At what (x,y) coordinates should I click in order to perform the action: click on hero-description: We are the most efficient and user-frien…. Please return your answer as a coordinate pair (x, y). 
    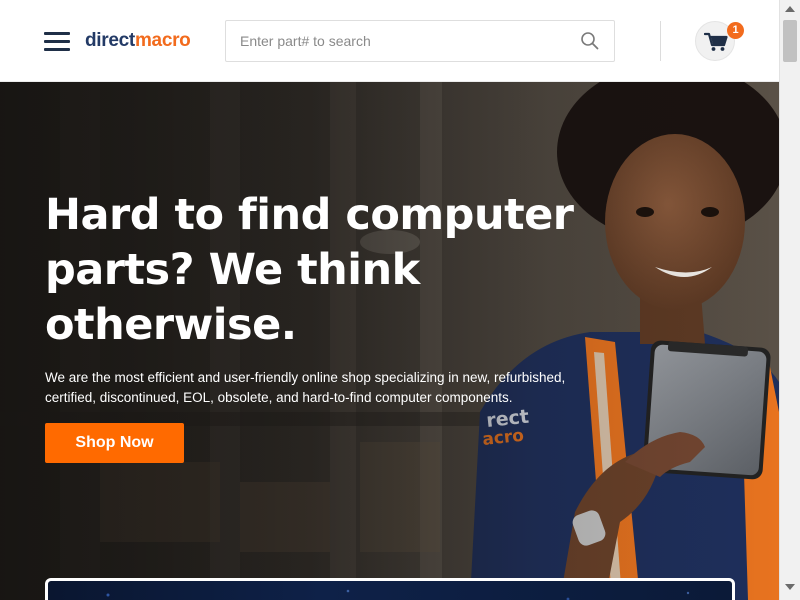
    Looking at the image, I should click on (305, 387).